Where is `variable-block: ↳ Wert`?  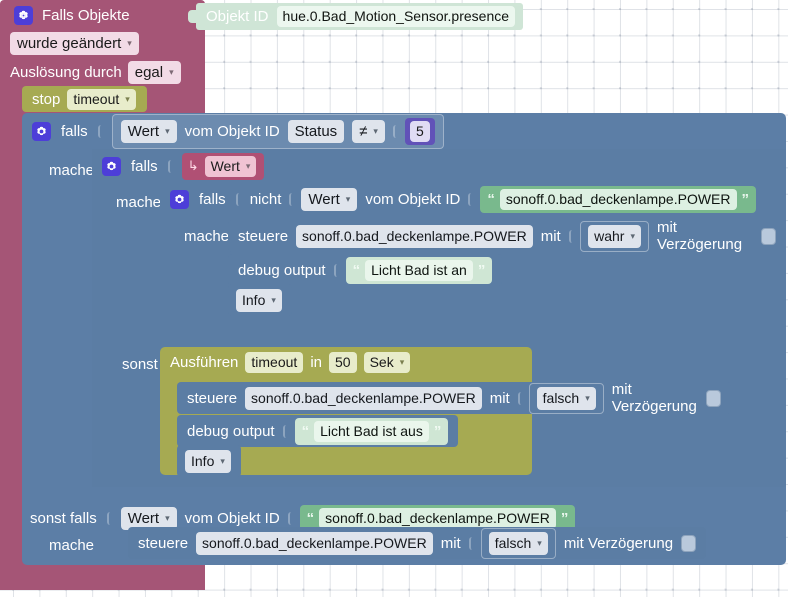
variable-block: ↳ Wert is located at coordinates (223, 166).